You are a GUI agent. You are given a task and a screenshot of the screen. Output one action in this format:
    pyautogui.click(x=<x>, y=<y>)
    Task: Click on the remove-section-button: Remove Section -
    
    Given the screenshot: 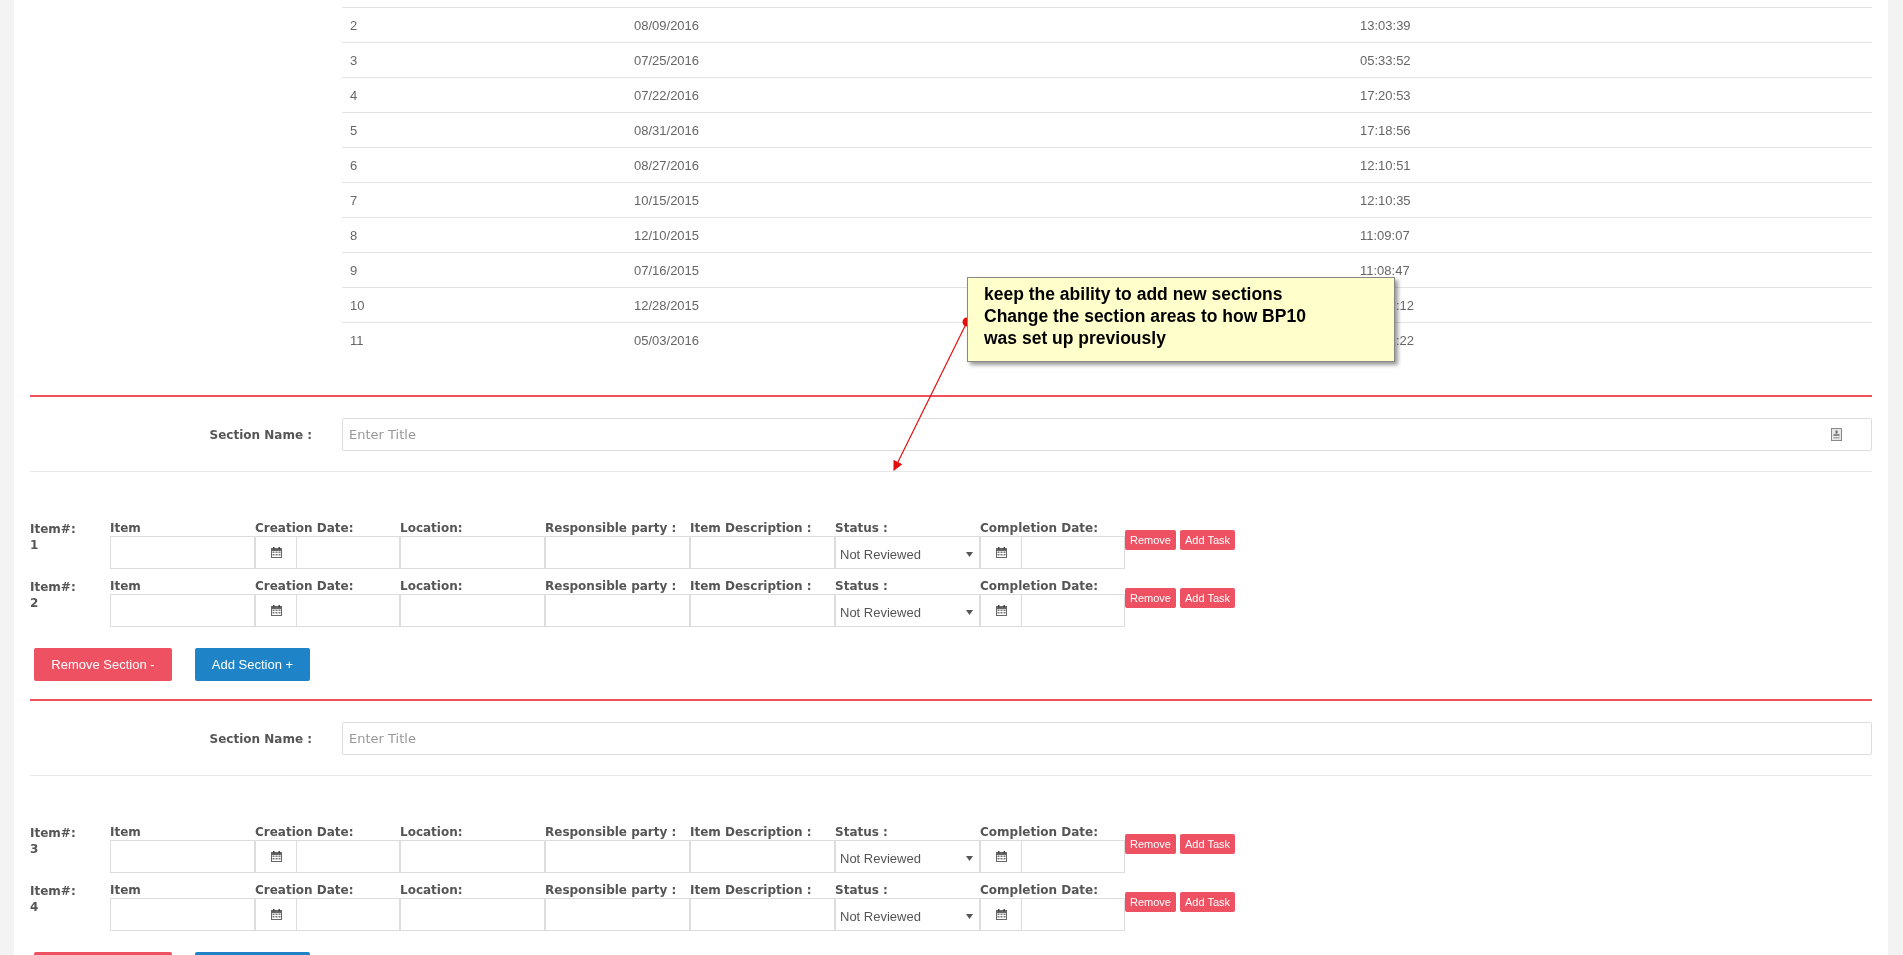 What is the action you would take?
    pyautogui.click(x=103, y=664)
    